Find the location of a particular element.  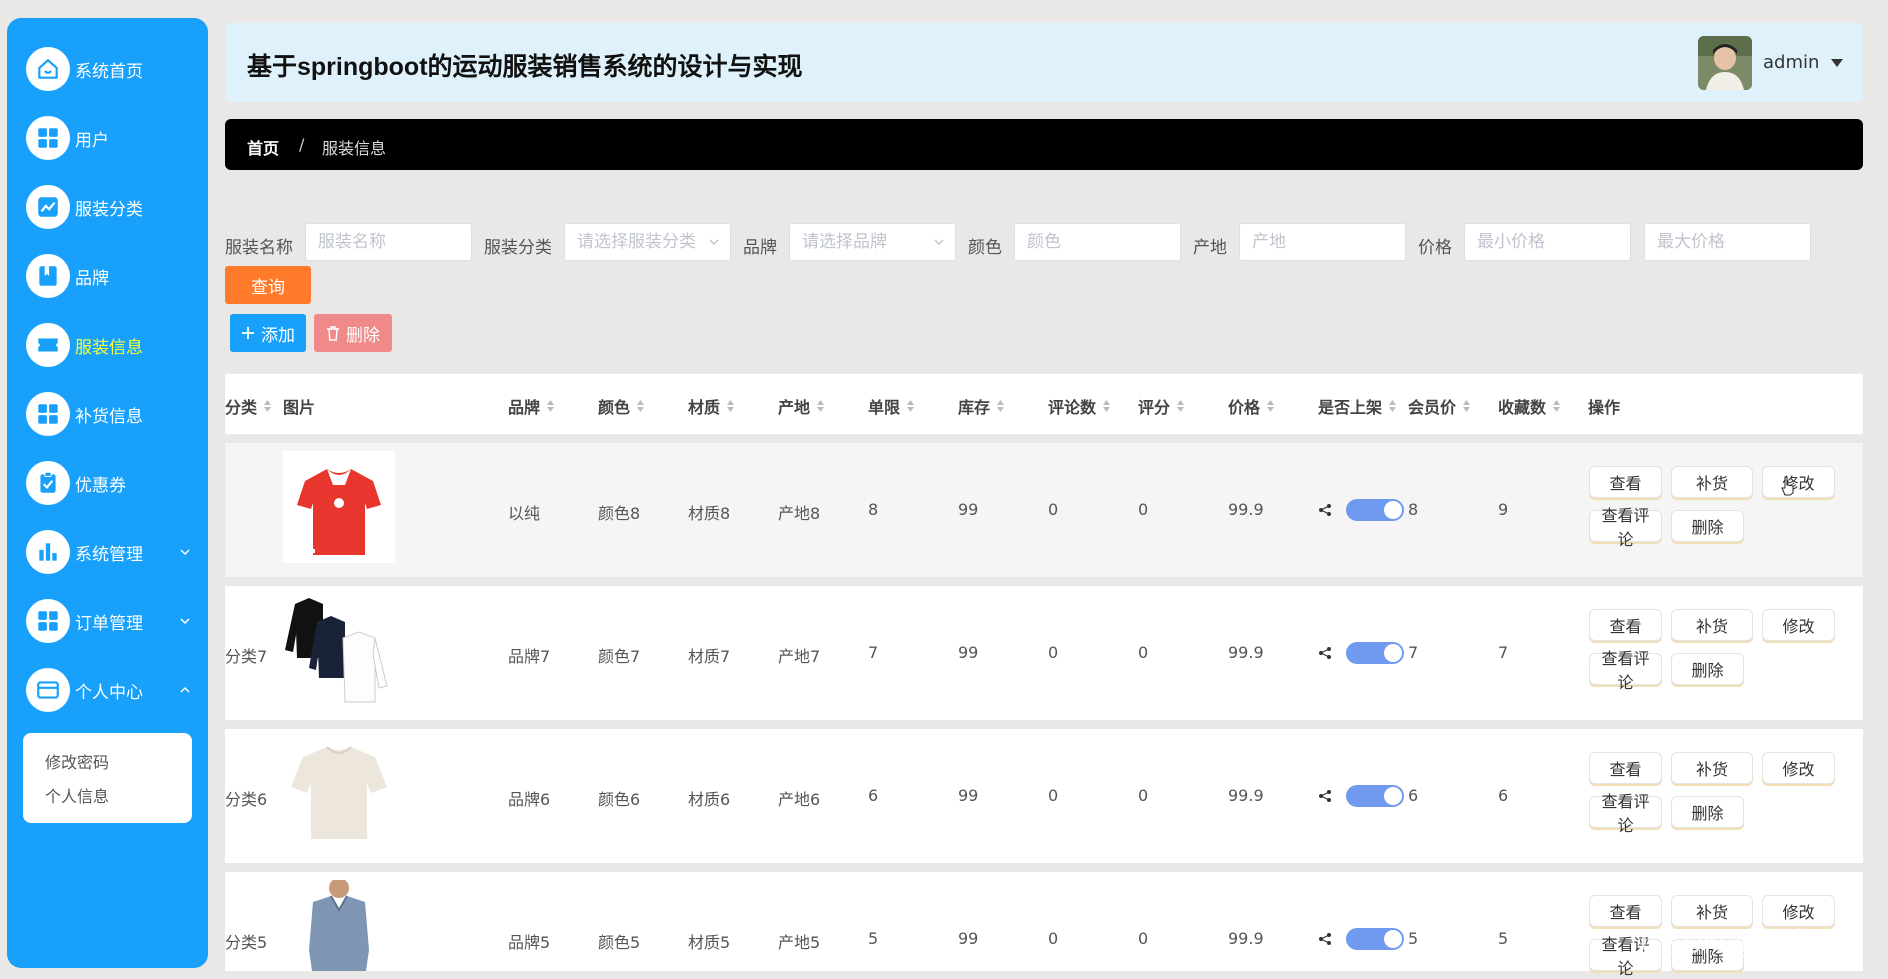

sidebar-item-system: 系统管理 is located at coordinates (107, 552).